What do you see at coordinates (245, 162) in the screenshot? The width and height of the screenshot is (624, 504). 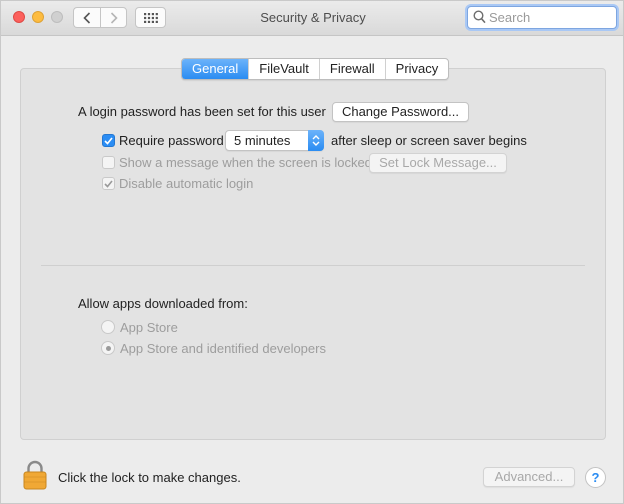 I see `show-message-label: Show a message when the screen is locked` at bounding box center [245, 162].